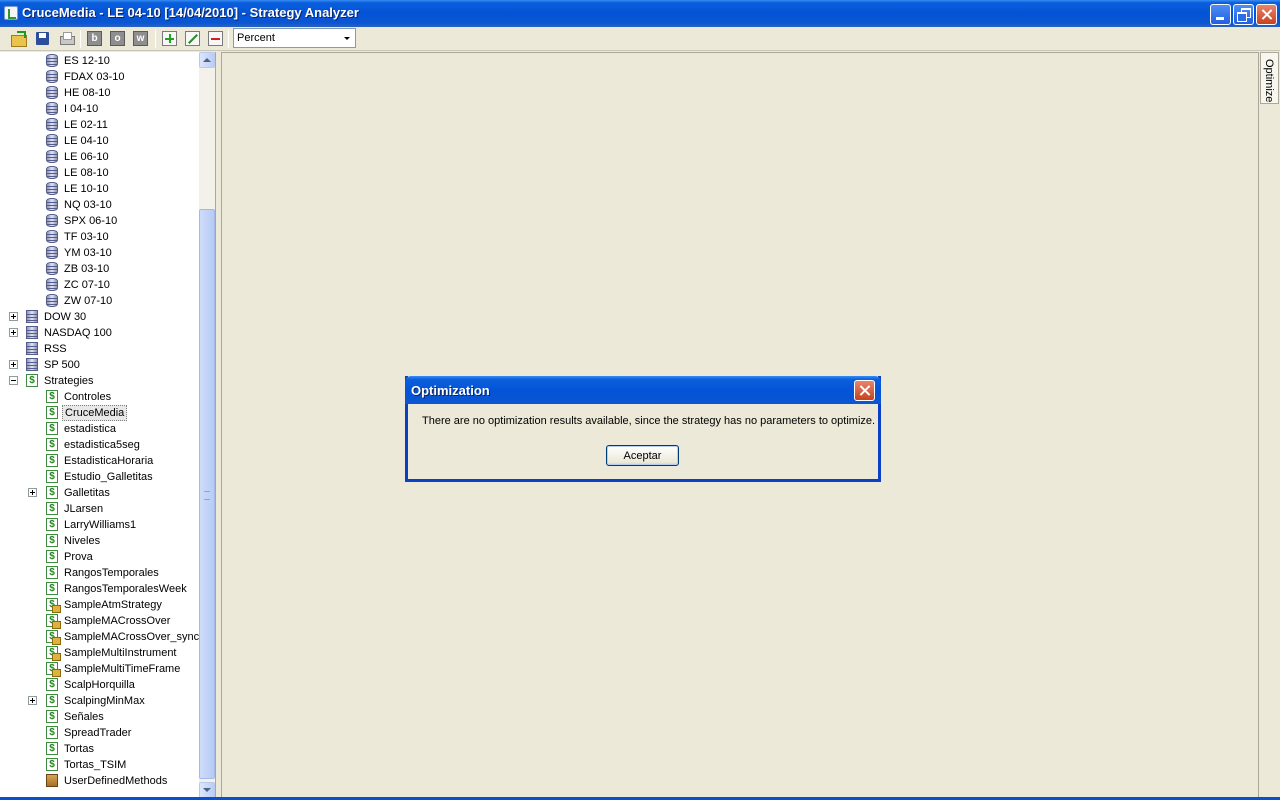  What do you see at coordinates (86, 173) in the screenshot?
I see `tree-item-label: LE 08-10` at bounding box center [86, 173].